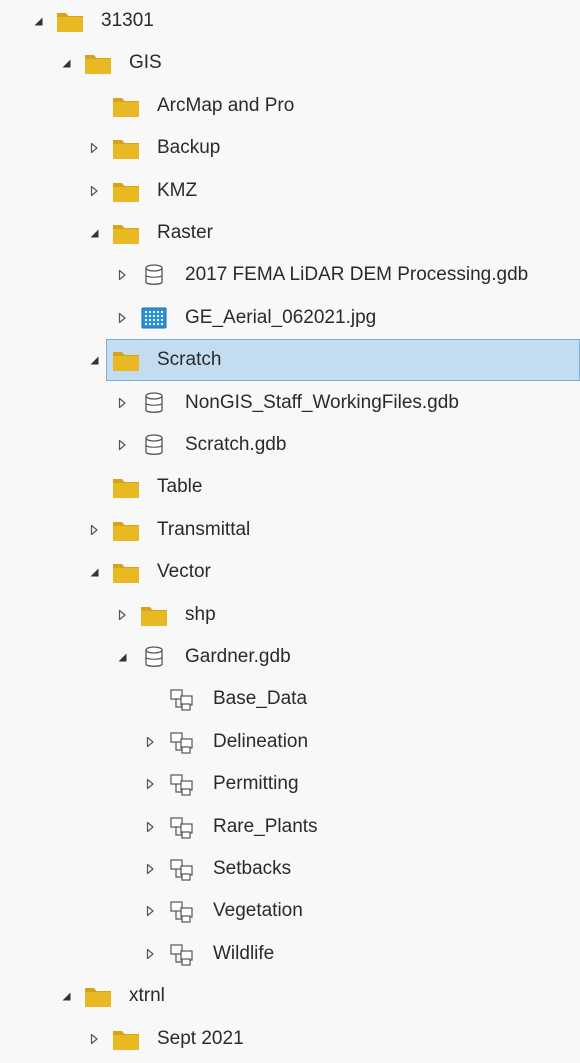 The height and width of the screenshot is (1063, 580). What do you see at coordinates (258, 911) in the screenshot?
I see `tree-item-label: Vegetation` at bounding box center [258, 911].